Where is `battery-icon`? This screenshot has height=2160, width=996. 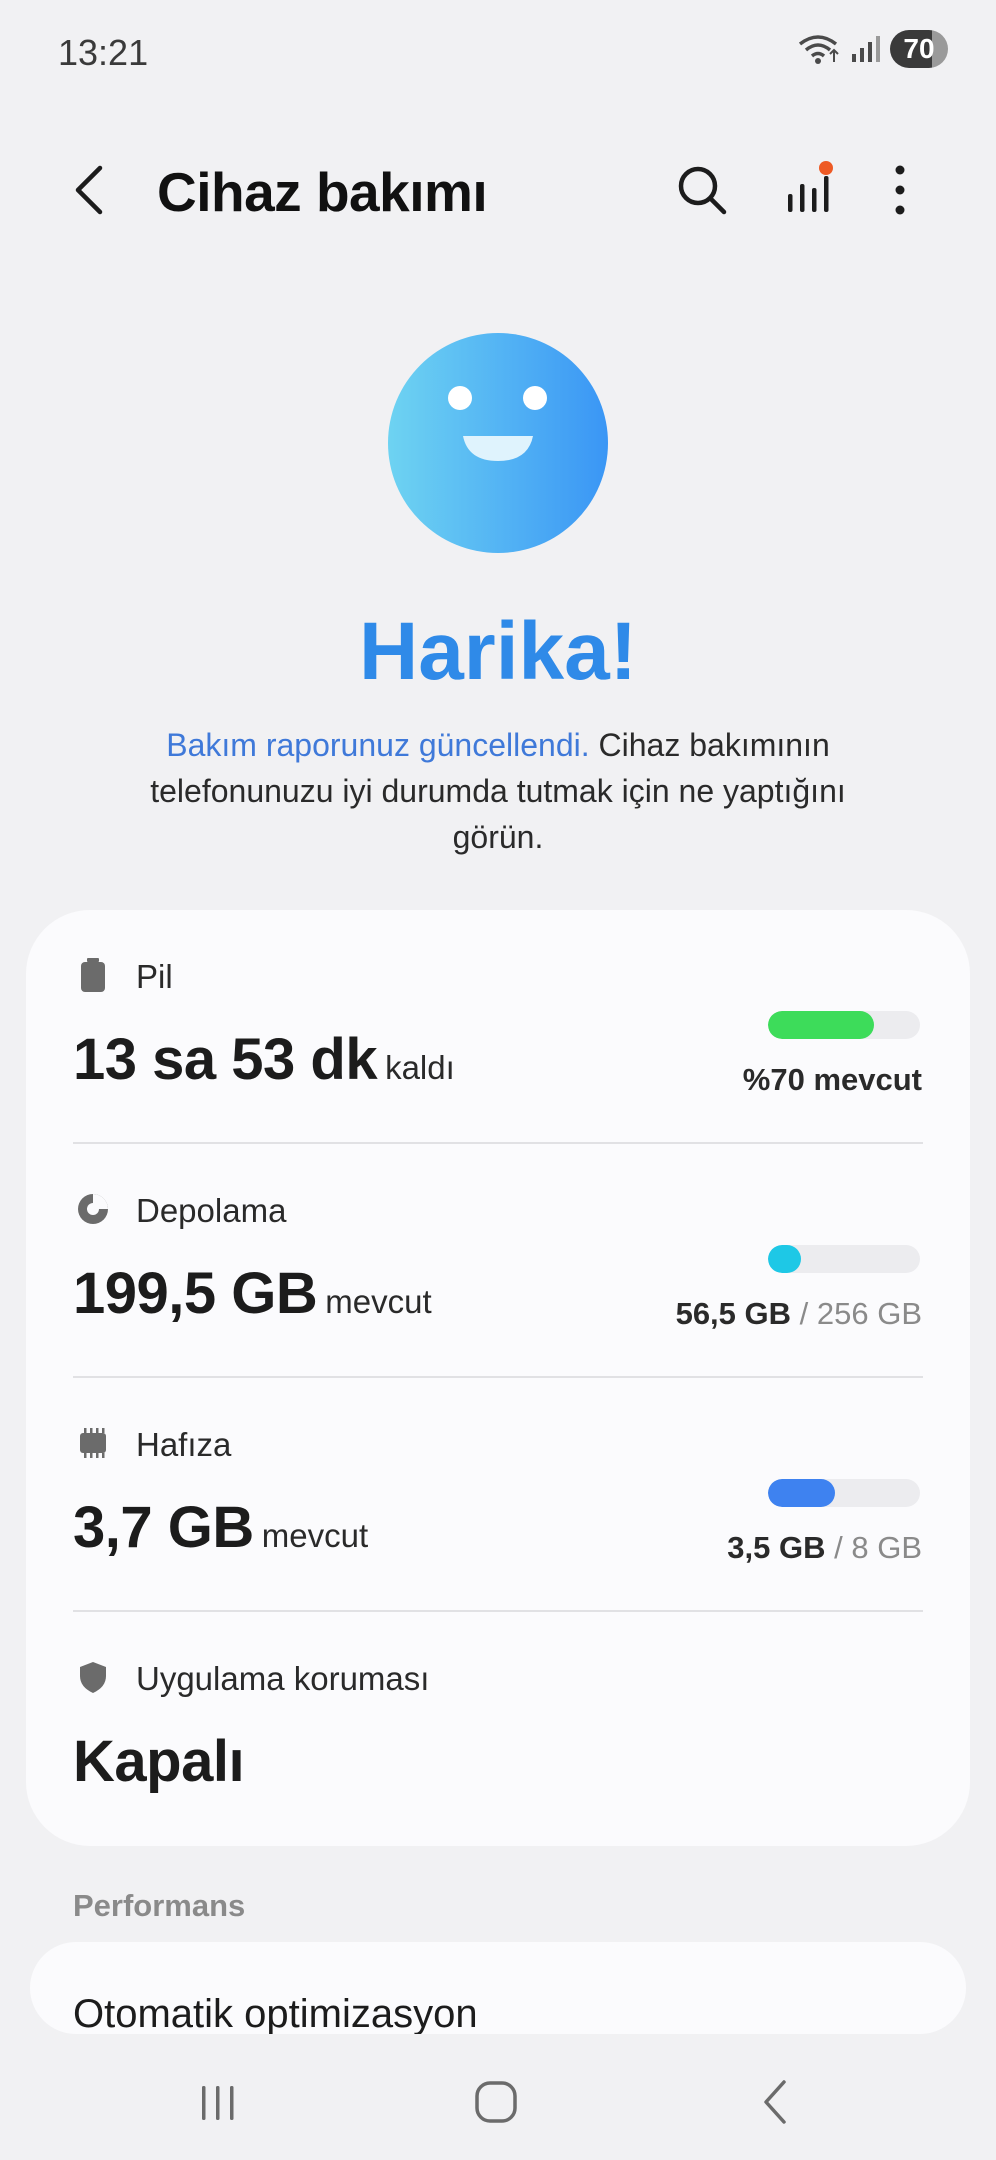
battery-icon is located at coordinates (93, 975).